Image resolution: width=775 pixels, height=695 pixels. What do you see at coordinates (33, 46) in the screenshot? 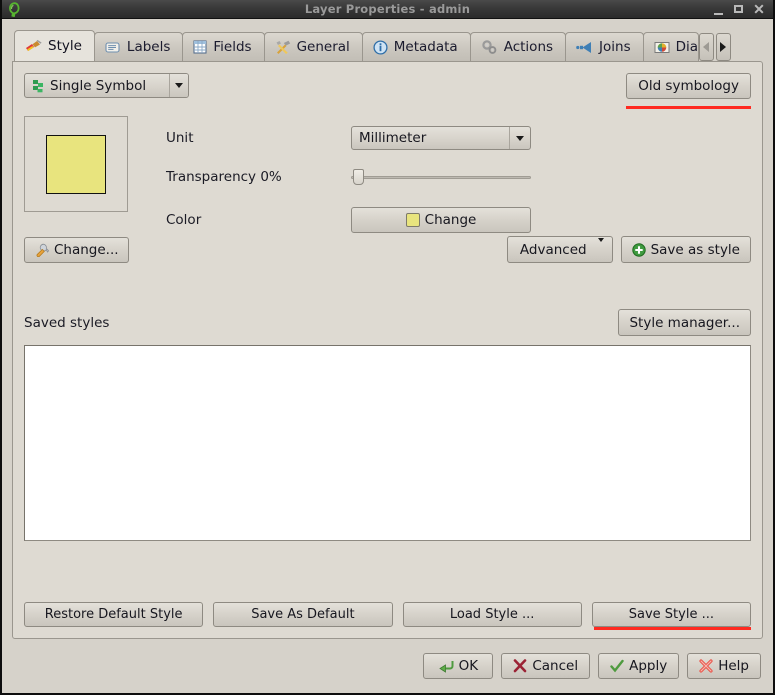
I see `paintbrush-icon` at bounding box center [33, 46].